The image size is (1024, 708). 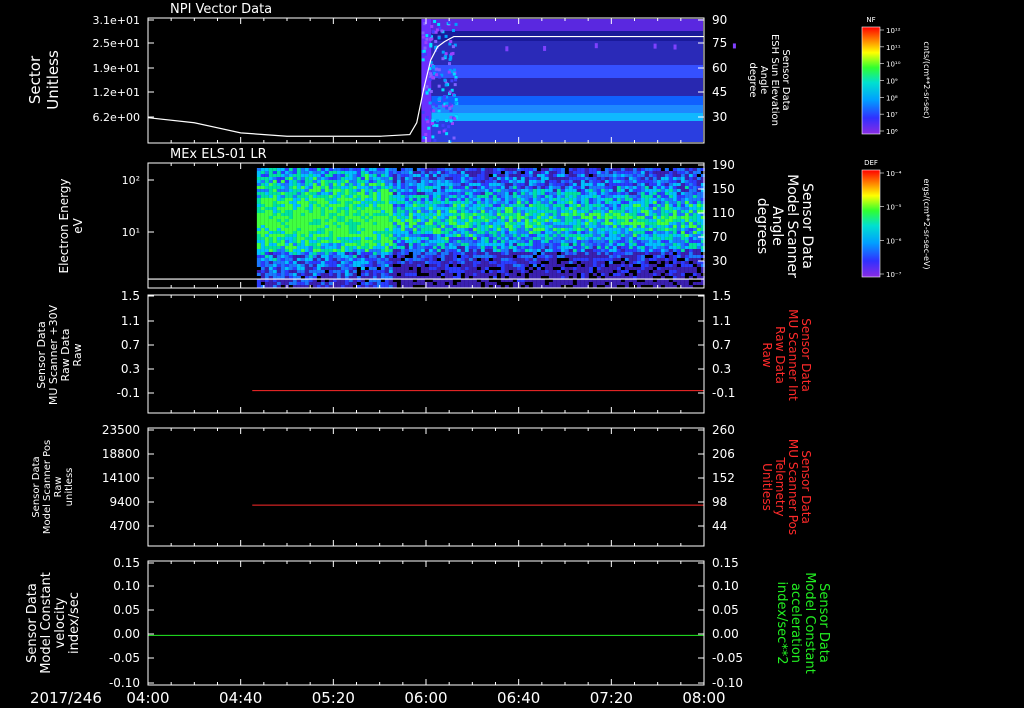 What do you see at coordinates (871, 223) in the screenshot?
I see `colorbar-def-gradient` at bounding box center [871, 223].